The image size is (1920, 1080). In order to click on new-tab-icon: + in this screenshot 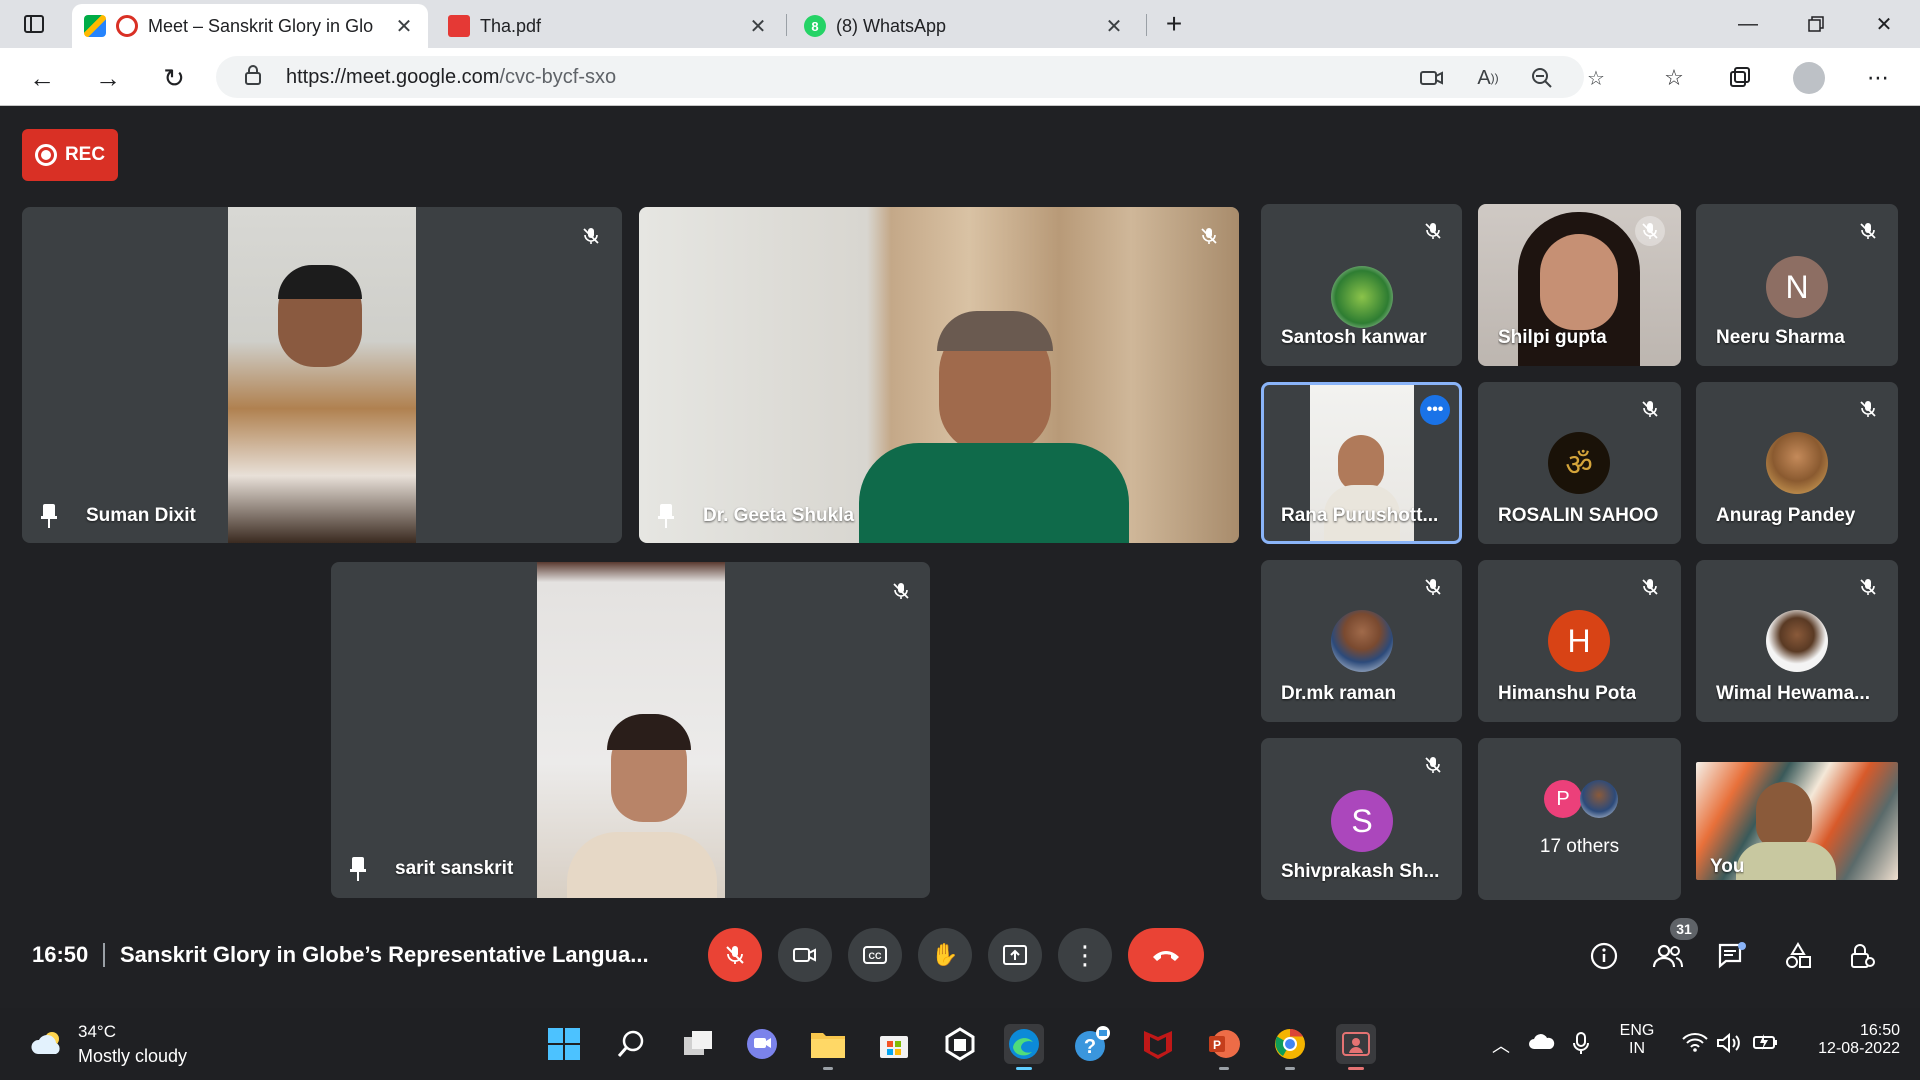, I will do `click(1174, 24)`.